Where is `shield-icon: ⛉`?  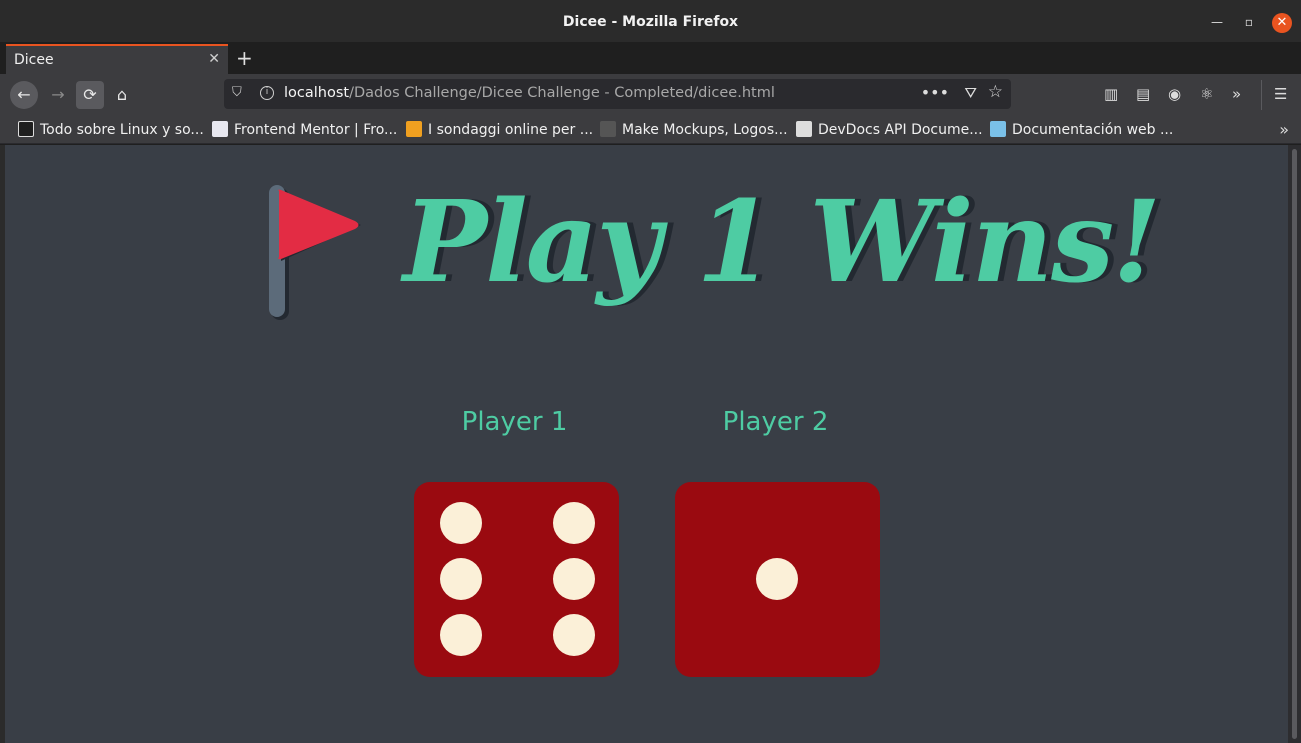
shield-icon: ⛉ is located at coordinates (237, 92).